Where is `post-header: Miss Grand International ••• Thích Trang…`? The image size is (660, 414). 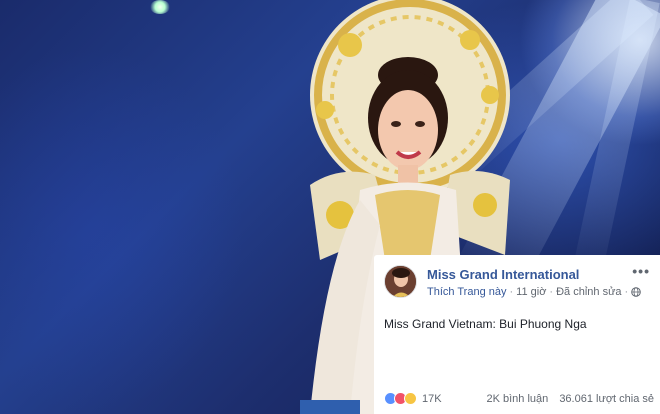
post-header: Miss Grand International ••• Thích Trang… is located at coordinates (519, 282).